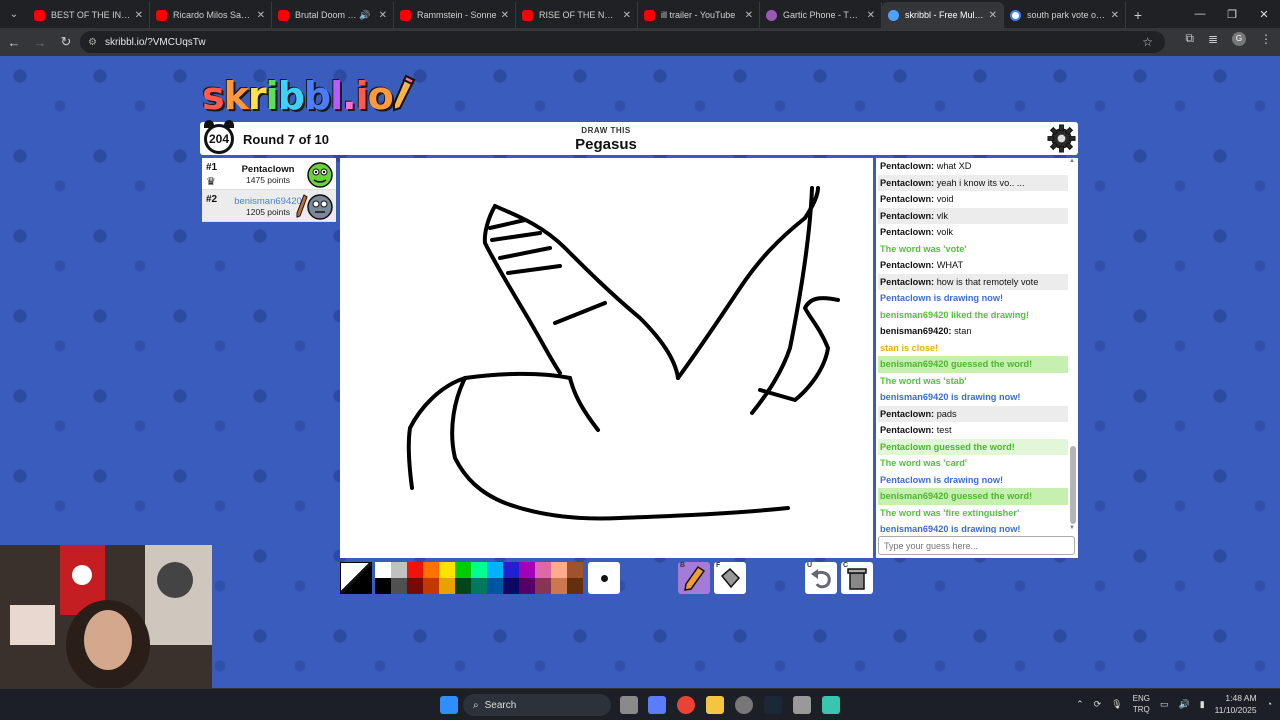 The height and width of the screenshot is (720, 1280). I want to click on media-controls-icon: ≣, so click(1213, 39).